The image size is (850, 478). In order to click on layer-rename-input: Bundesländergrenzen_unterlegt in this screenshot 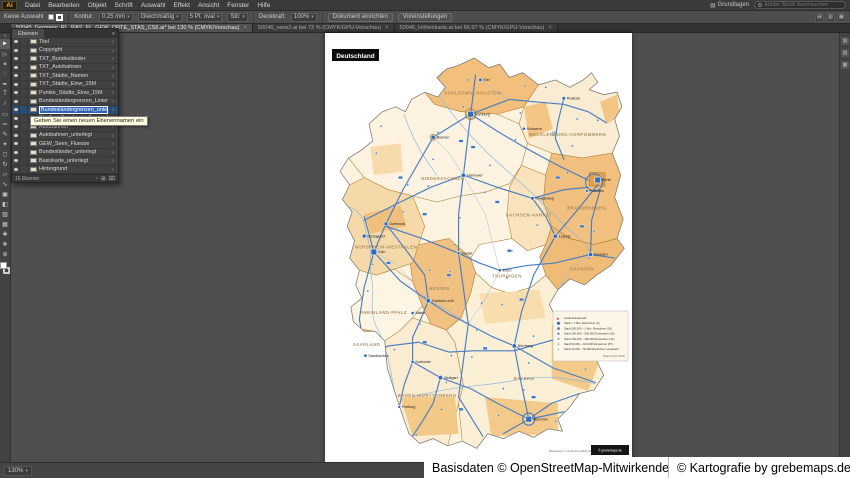, I will do `click(73, 109)`.